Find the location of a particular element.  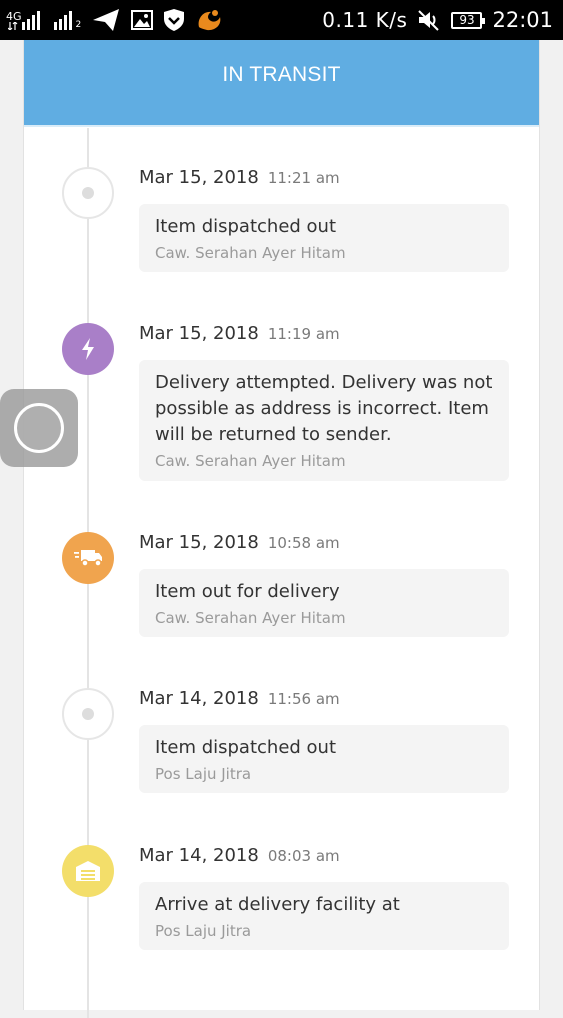

status-title: IN TRANSIT is located at coordinates (281, 74).